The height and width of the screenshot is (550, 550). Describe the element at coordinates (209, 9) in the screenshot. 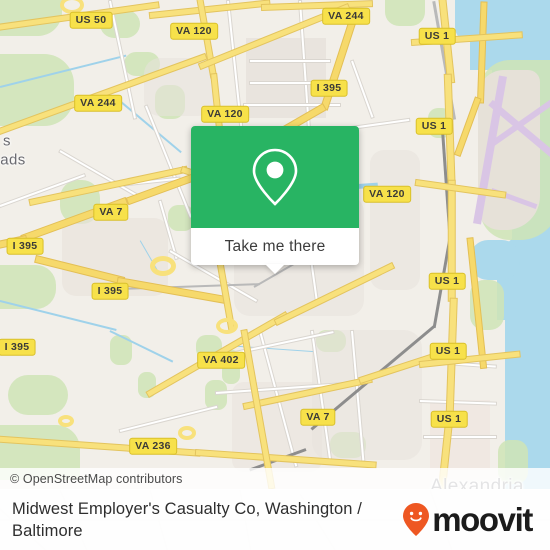

I see `road-us50-b` at that location.